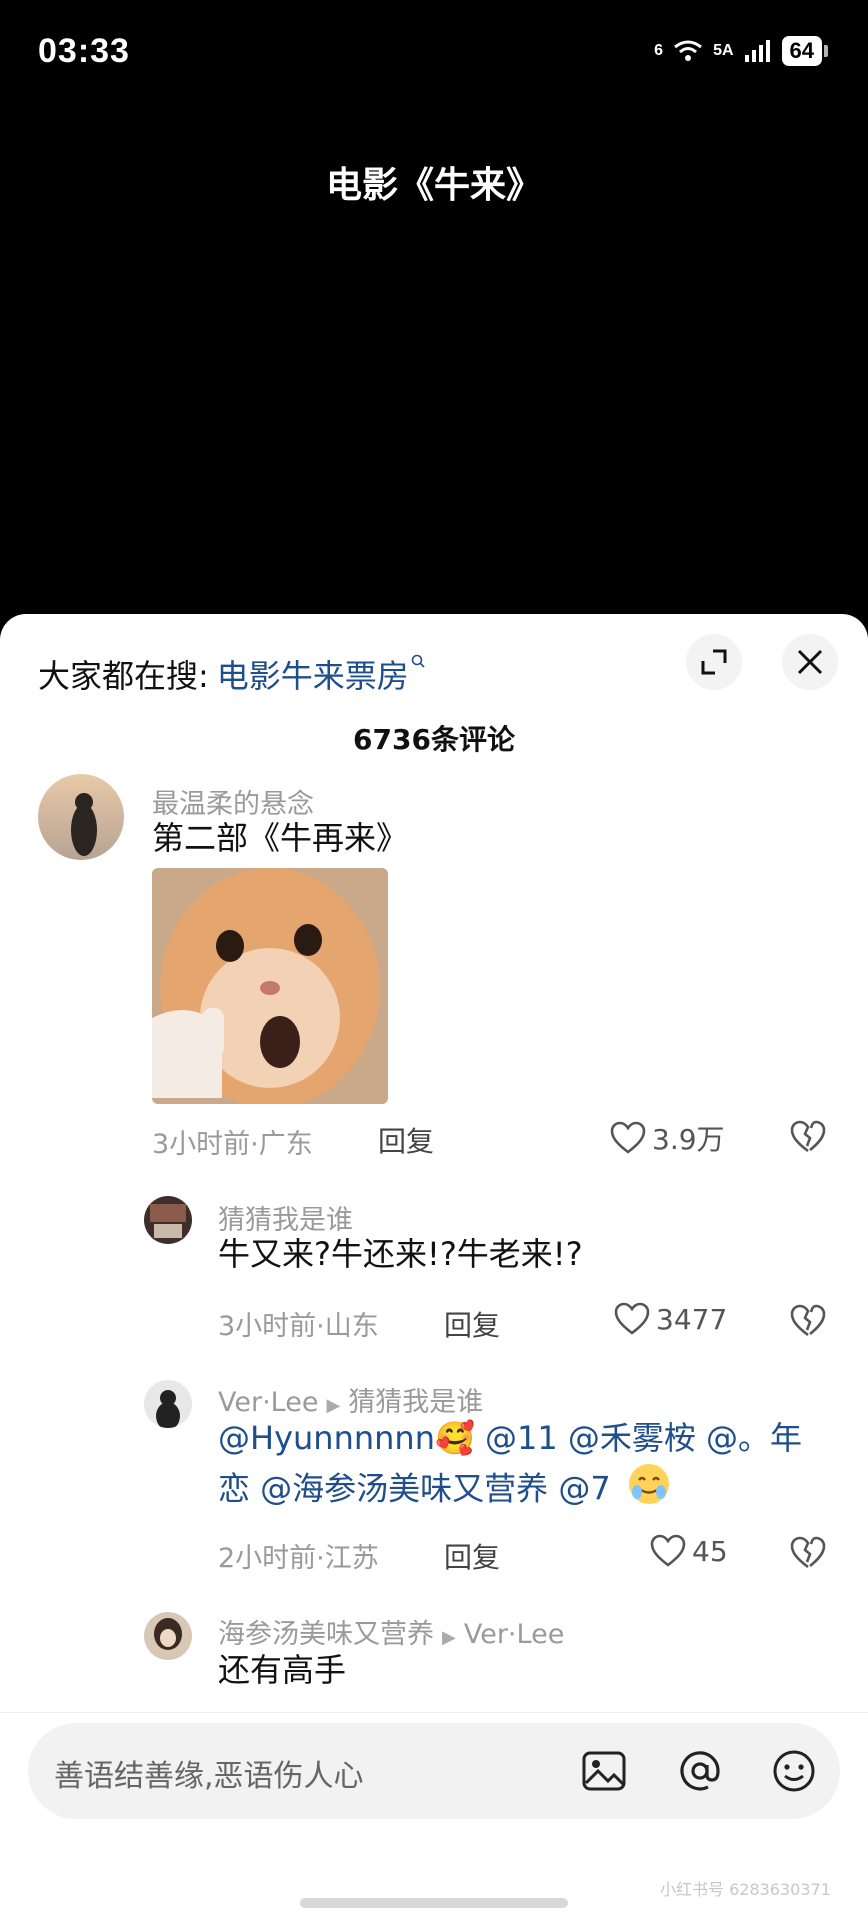 This screenshot has width=868, height=1920. I want to click on battery-icon: 64, so click(804, 51).